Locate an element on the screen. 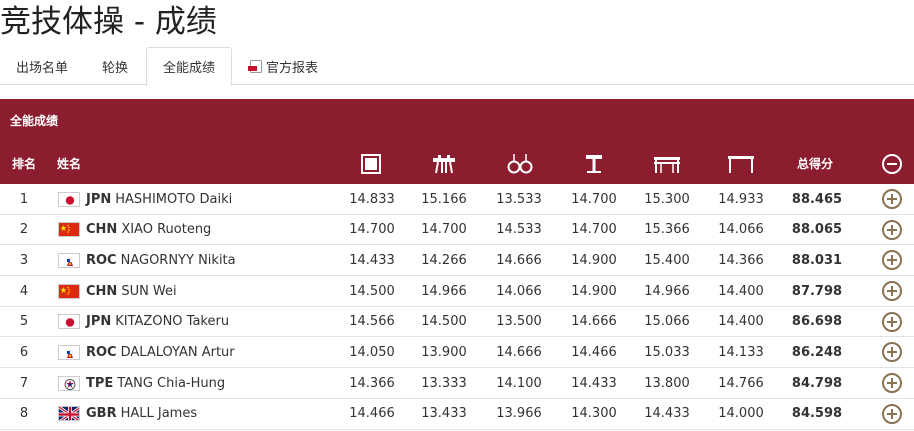 The image size is (914, 431). tab-label: 出场名单 is located at coordinates (41, 68).